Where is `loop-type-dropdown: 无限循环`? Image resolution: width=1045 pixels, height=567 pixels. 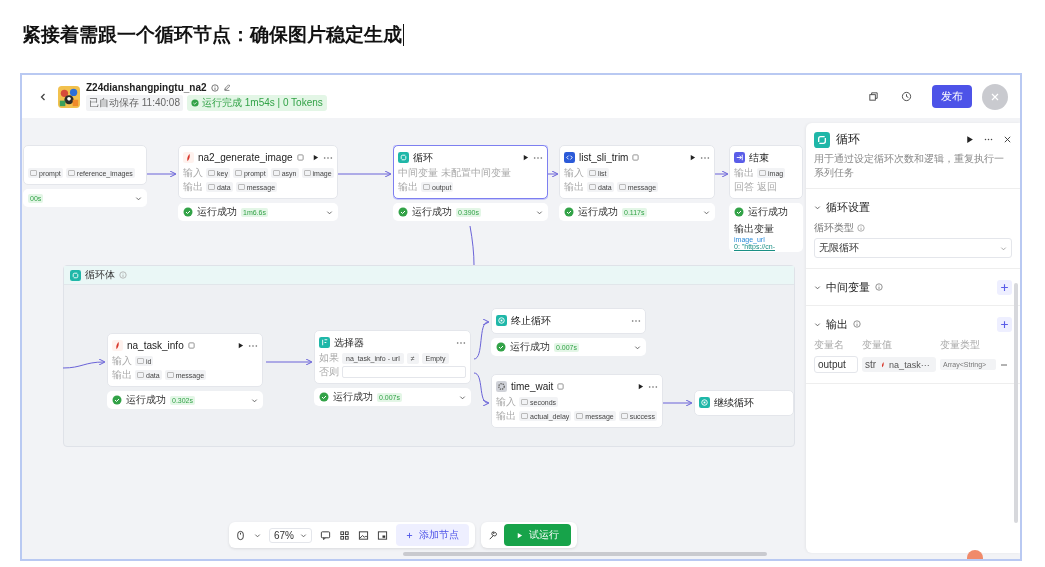
loop-type-dropdown: 无限循环 is located at coordinates (913, 248).